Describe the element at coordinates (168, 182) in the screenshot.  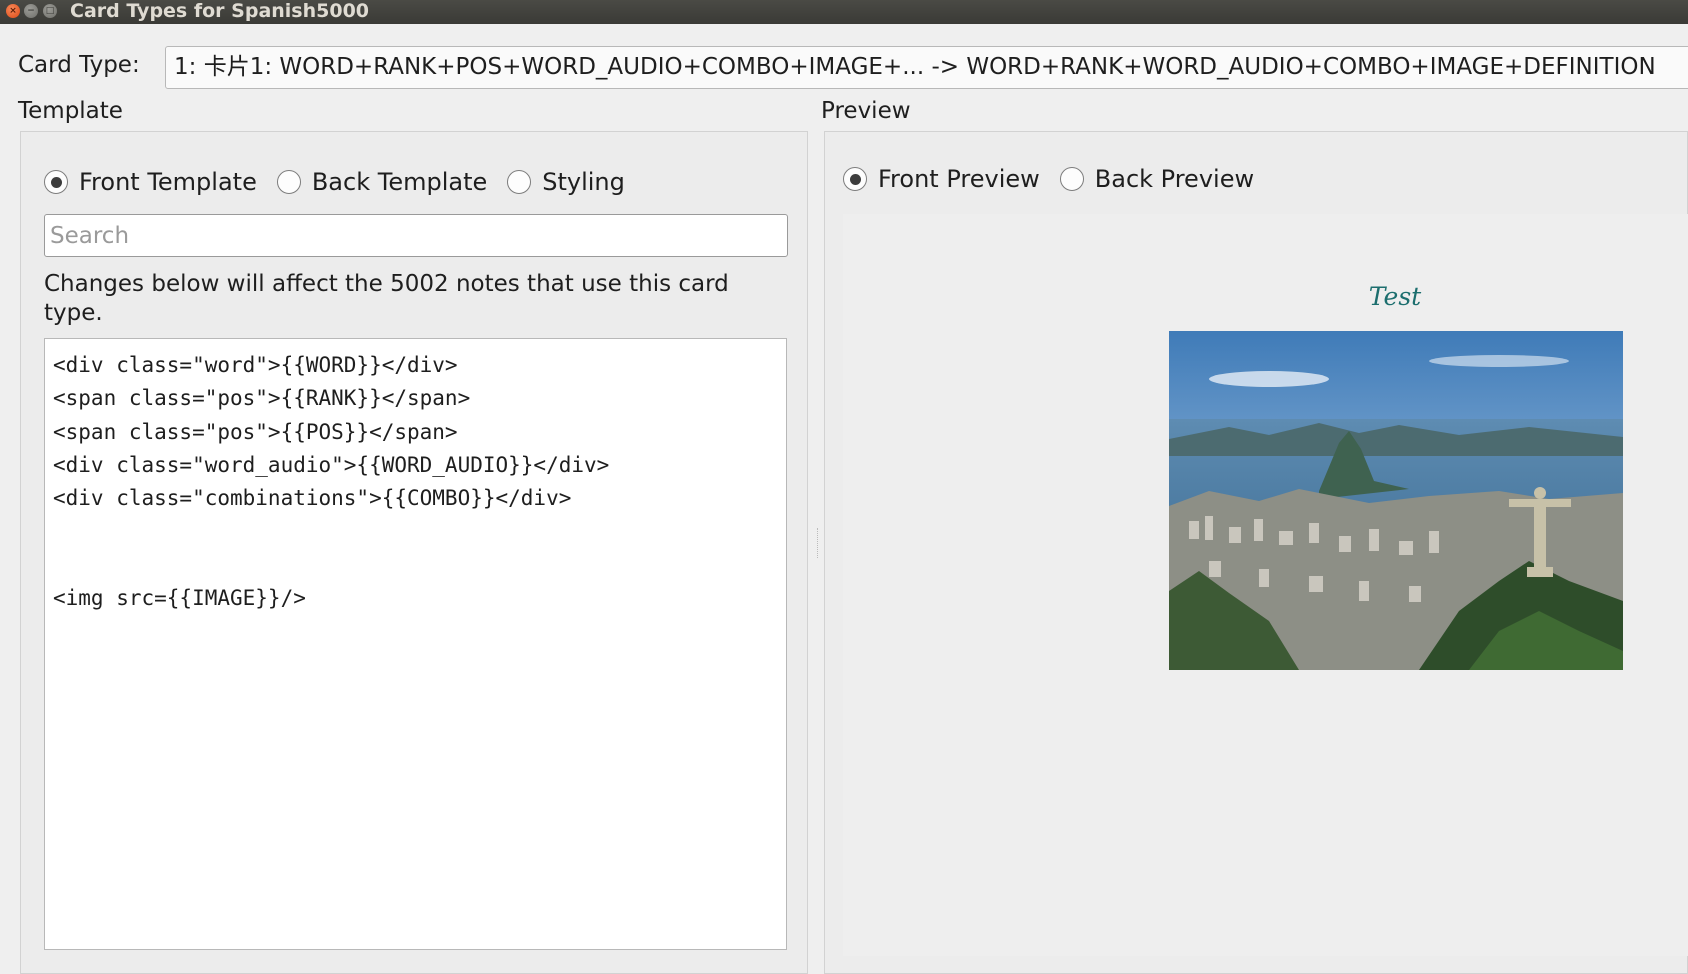
I see `radio-label: Front Template` at that location.